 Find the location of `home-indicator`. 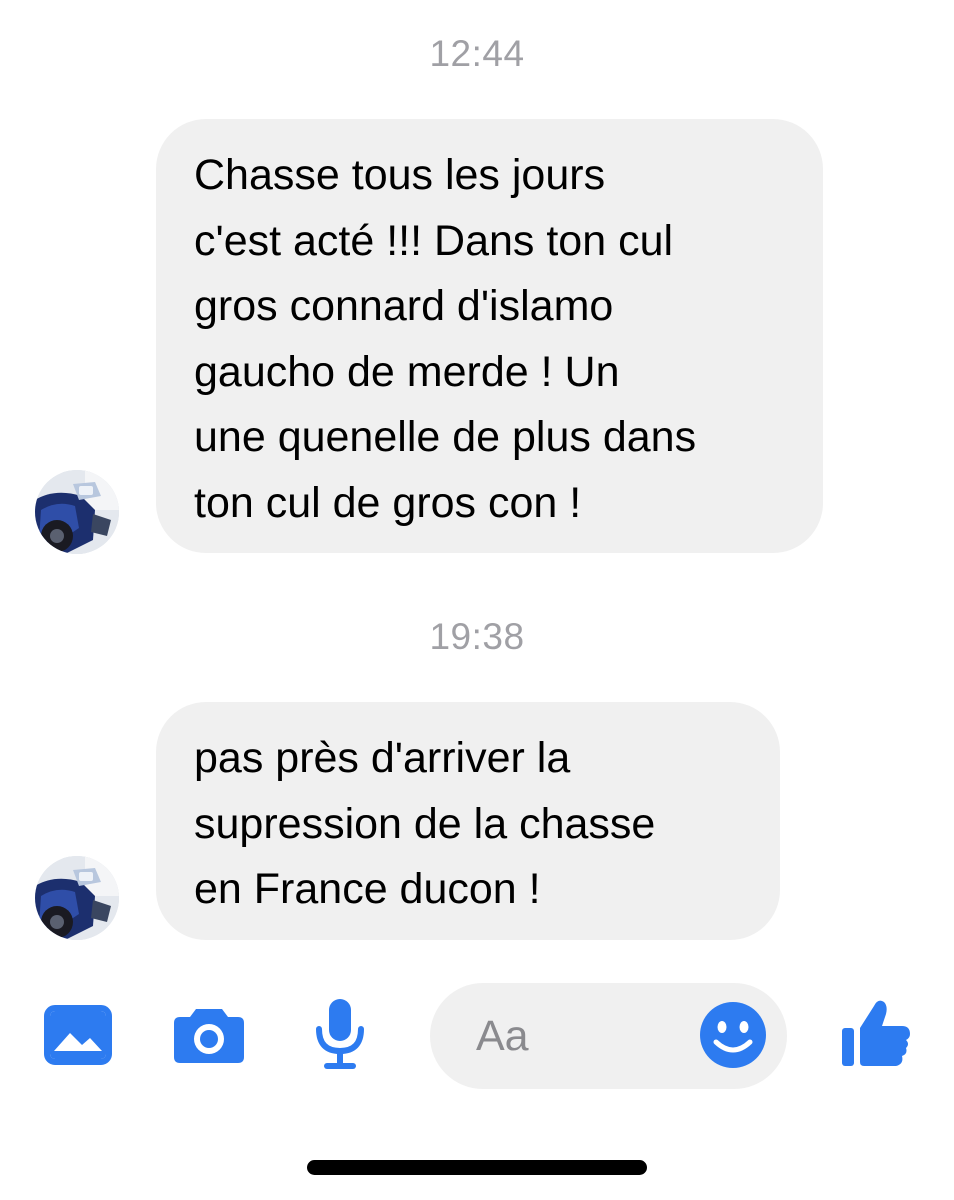

home-indicator is located at coordinates (477, 1167).